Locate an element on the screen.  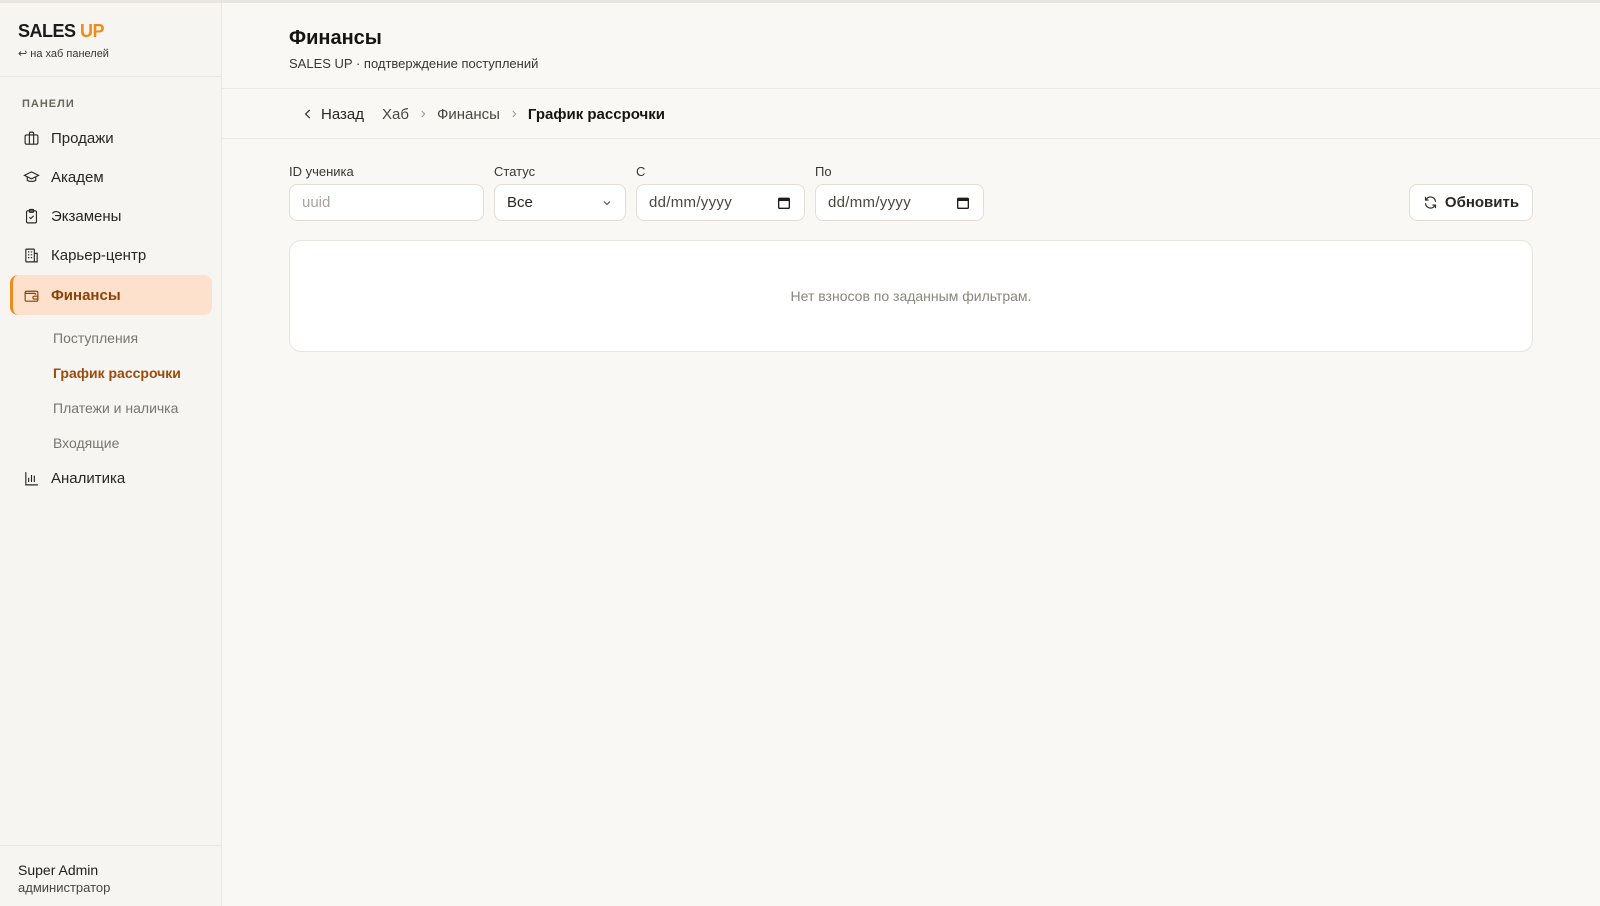
user-block: Super Admin администратор is located at coordinates (110, 875).